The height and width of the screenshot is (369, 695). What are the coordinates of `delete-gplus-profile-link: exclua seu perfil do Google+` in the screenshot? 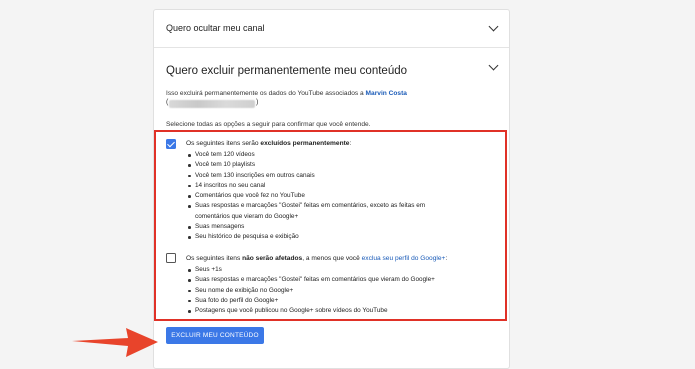 It's located at (404, 258).